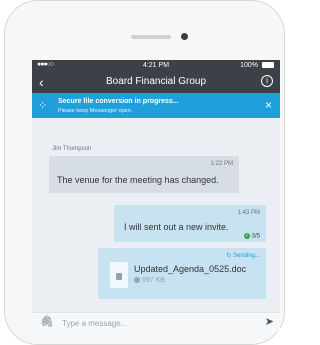 This screenshot has height=345, width=320. Describe the element at coordinates (137, 280) in the screenshot. I see `file-size-icon` at that location.